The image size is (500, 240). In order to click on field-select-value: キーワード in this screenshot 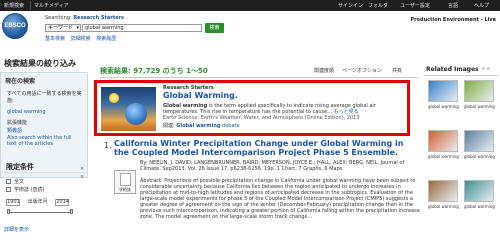, I will do `click(61, 28)`.